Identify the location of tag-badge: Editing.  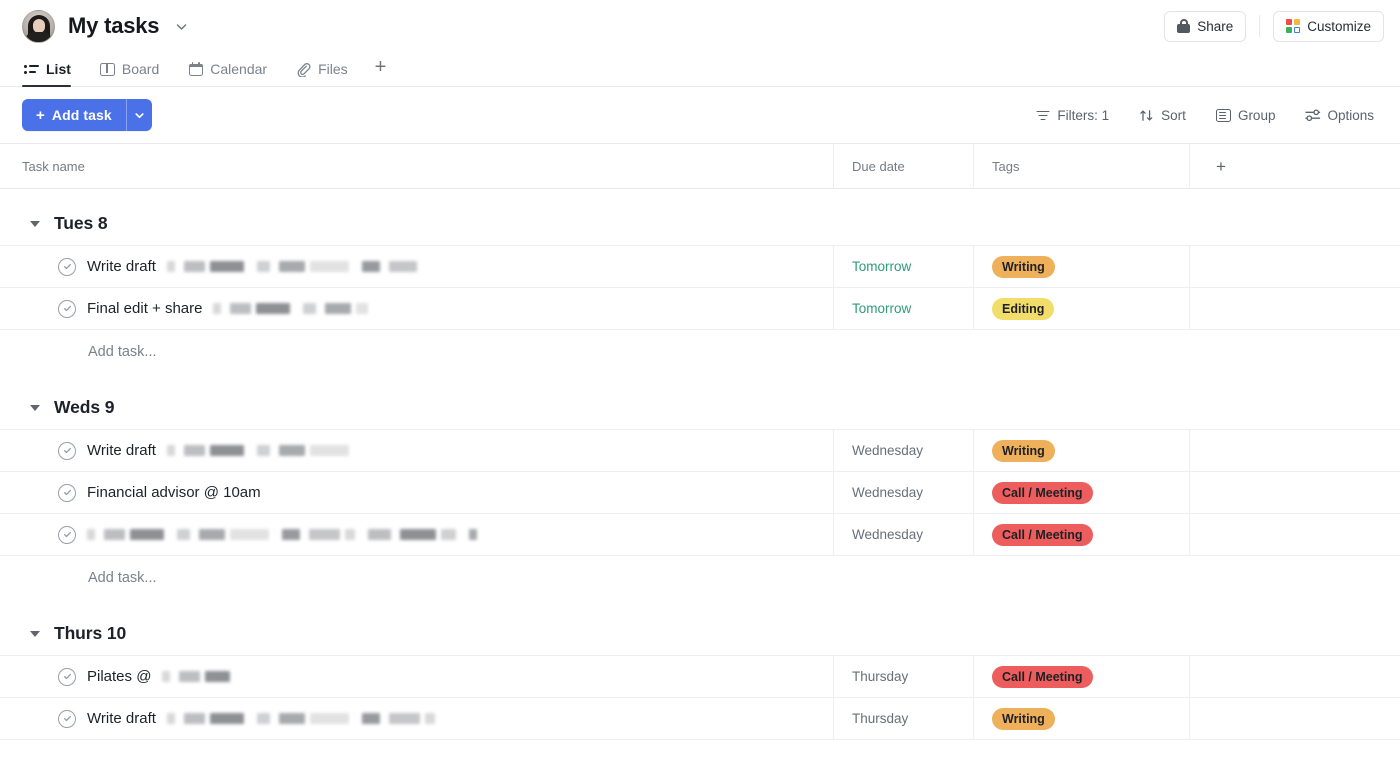
(1023, 308).